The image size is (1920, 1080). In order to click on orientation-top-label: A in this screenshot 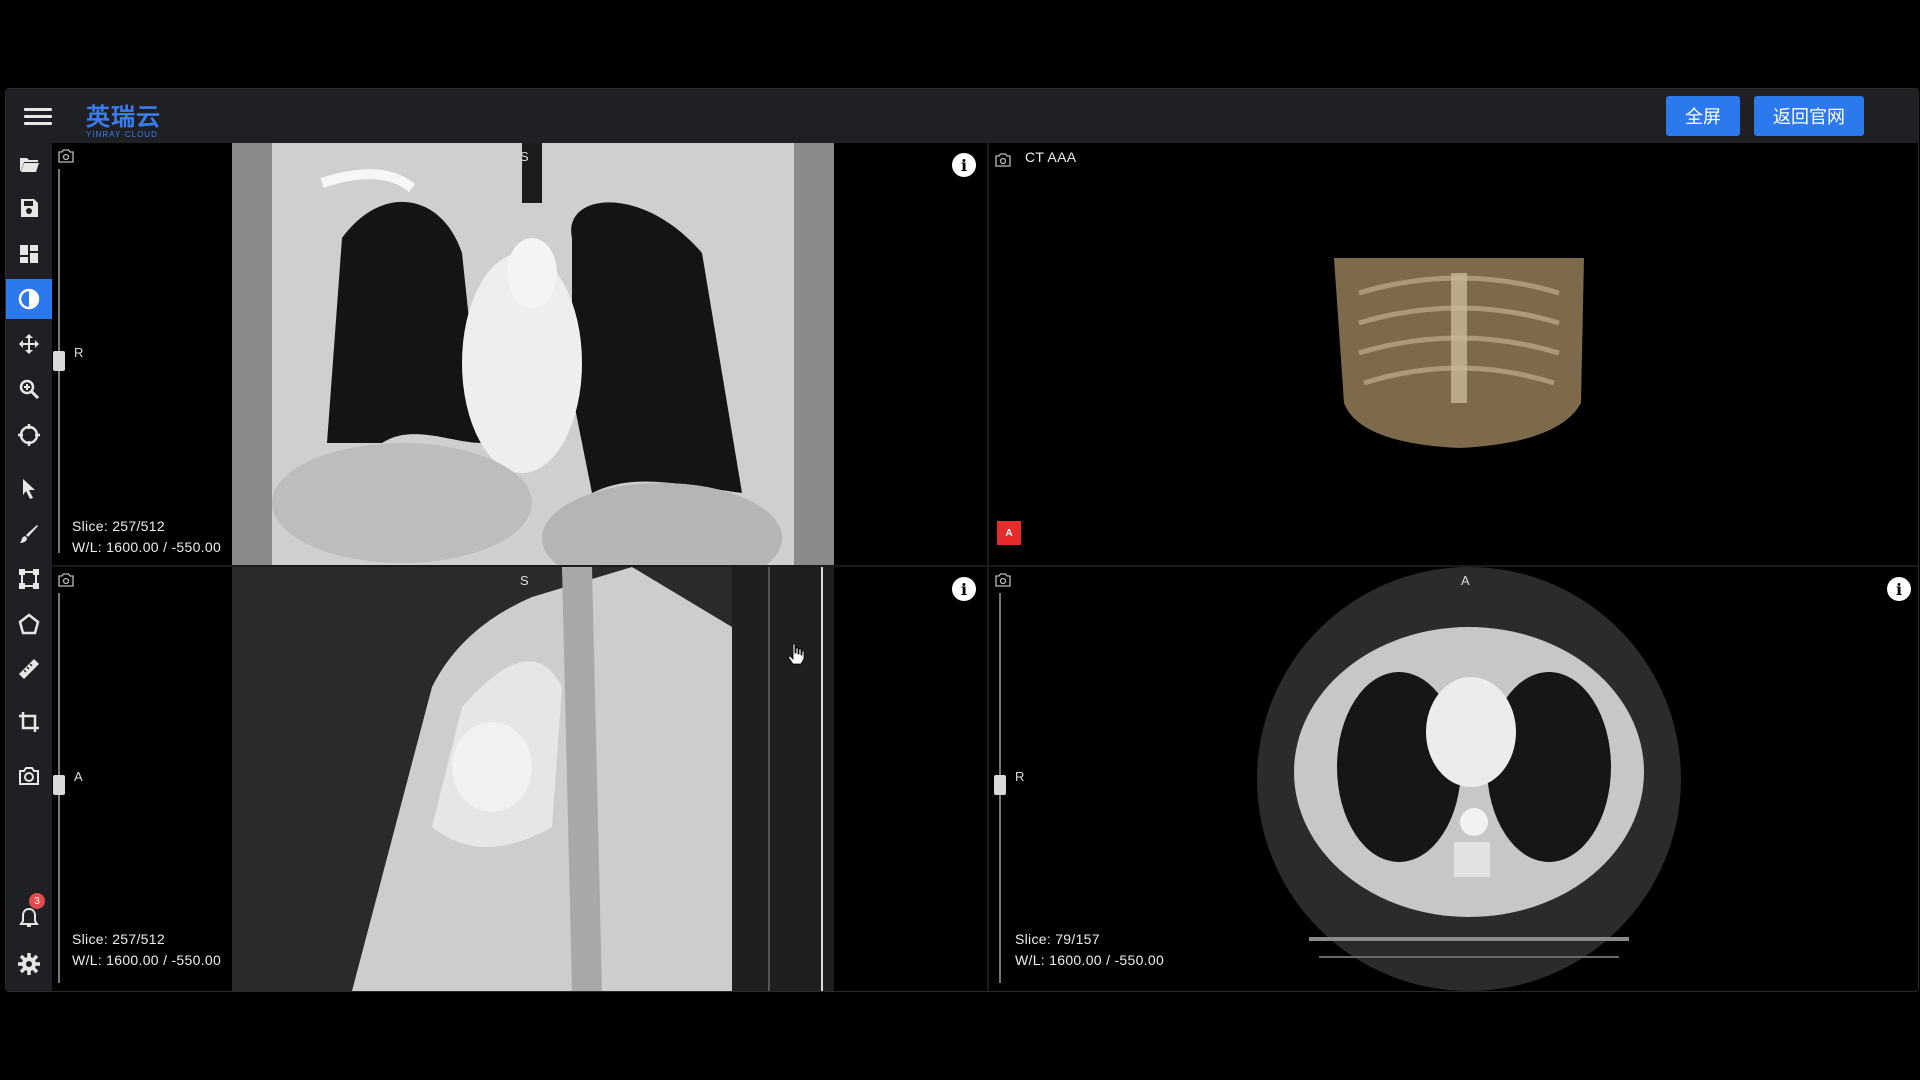, I will do `click(1465, 580)`.